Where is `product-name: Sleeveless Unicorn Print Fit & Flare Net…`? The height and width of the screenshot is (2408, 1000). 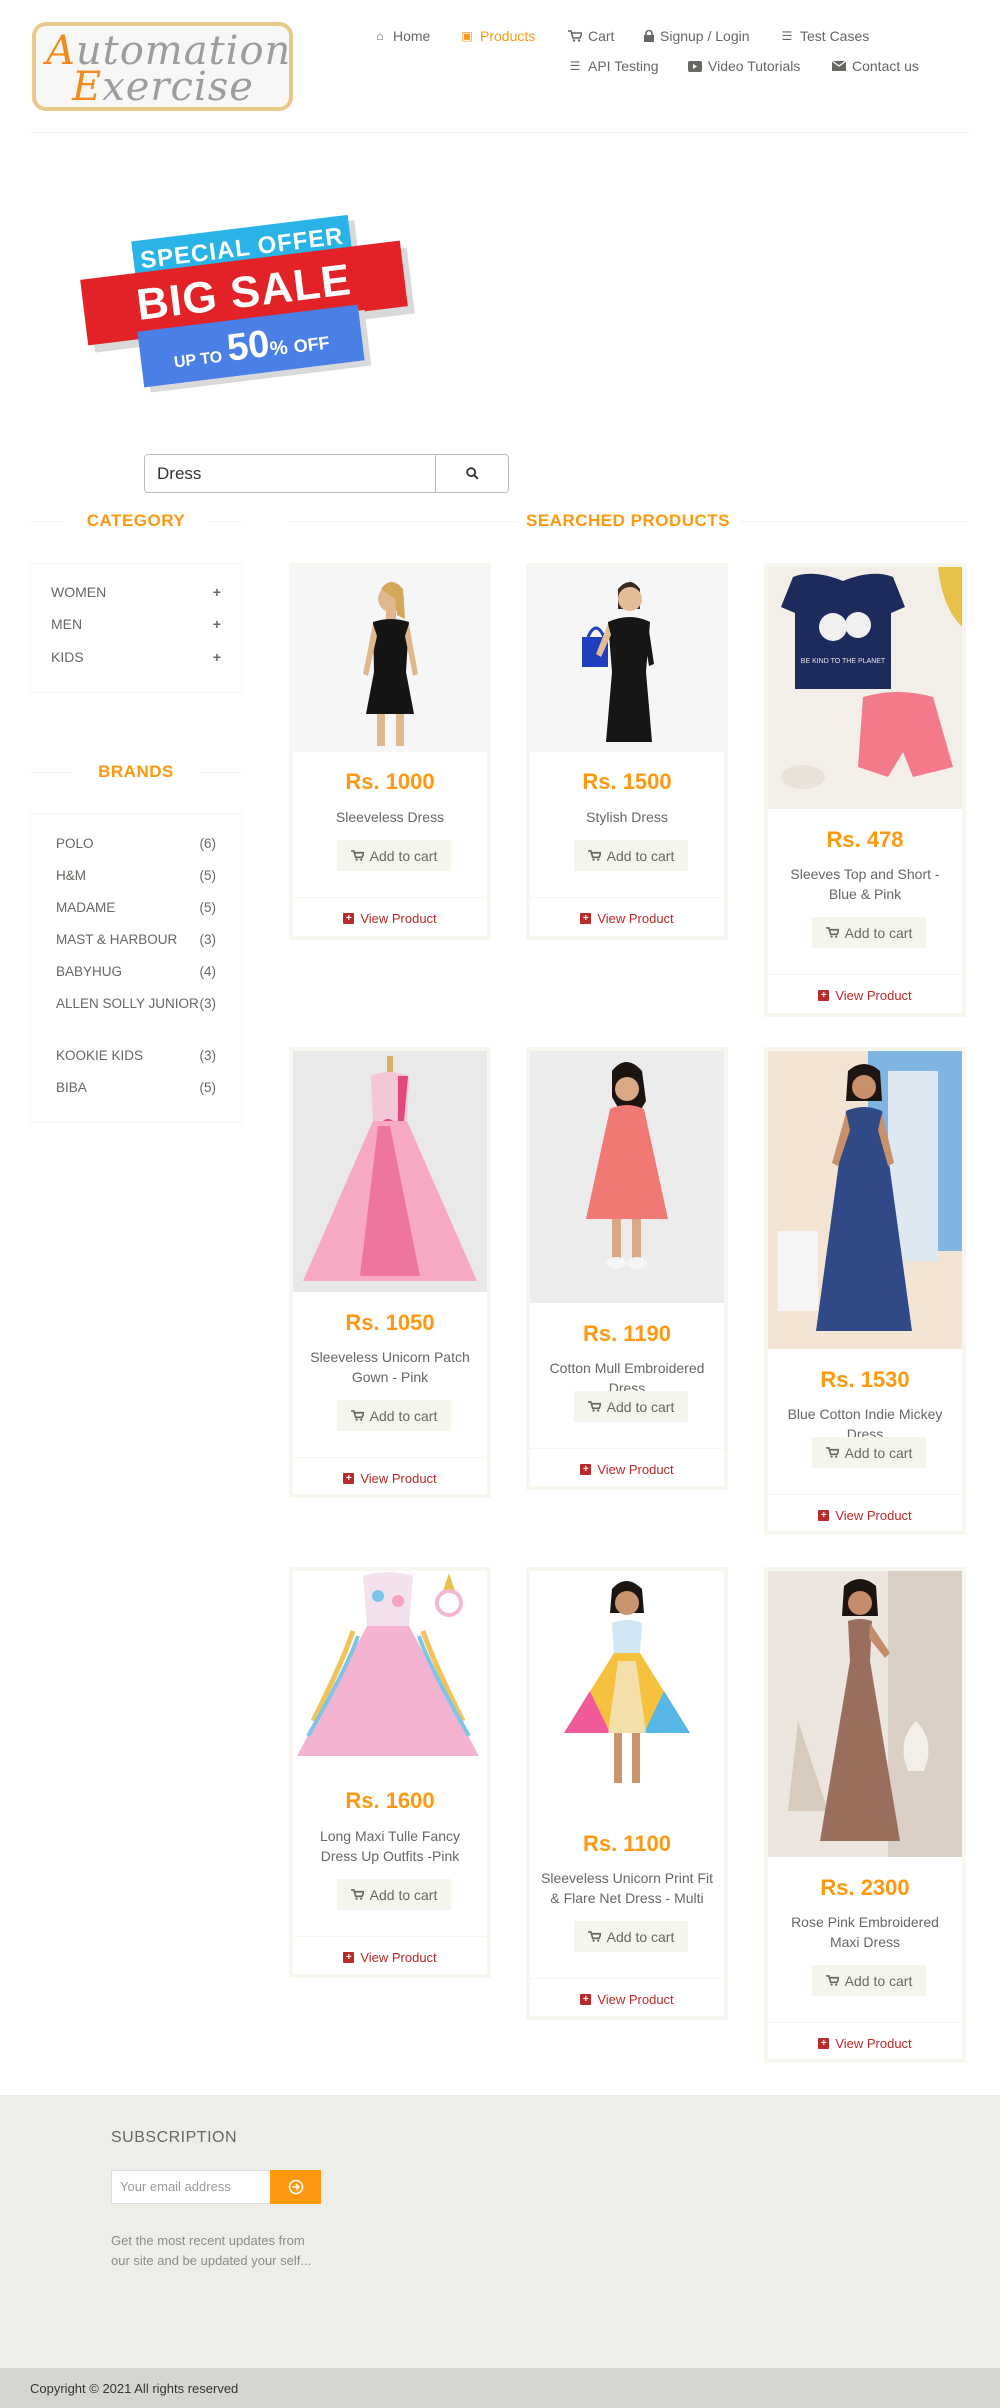
product-name: Sleeveless Unicorn Print Fit & Flare Net… is located at coordinates (627, 1888).